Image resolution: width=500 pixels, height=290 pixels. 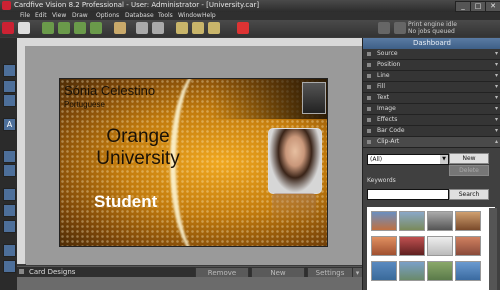 I want to click on maximize-button: □, so click(x=478, y=6).